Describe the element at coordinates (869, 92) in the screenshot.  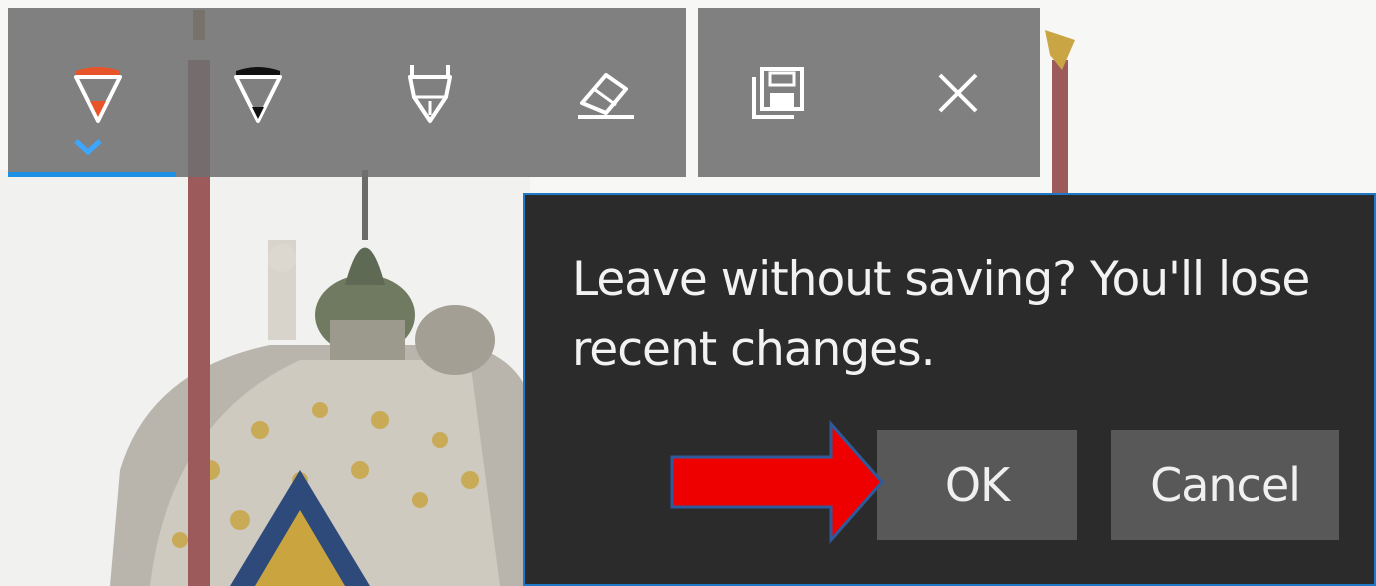
I see `action-toolbar` at that location.